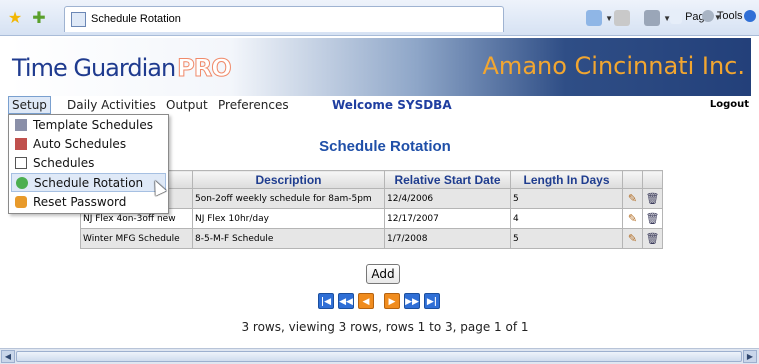 This screenshot has width=759, height=364. What do you see at coordinates (136, 238) in the screenshot?
I see `cell-name: Winter MFG Schedule` at bounding box center [136, 238].